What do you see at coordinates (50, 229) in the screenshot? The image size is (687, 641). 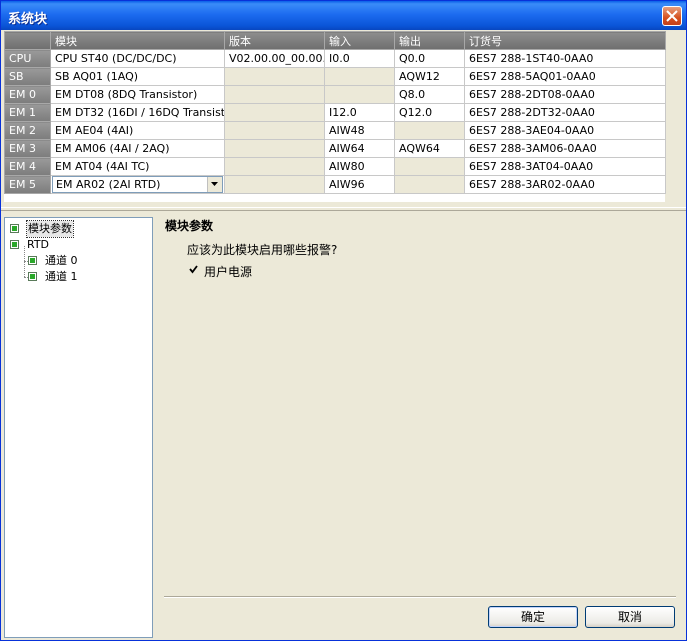 I see `tree-item-label: 模块参数` at bounding box center [50, 229].